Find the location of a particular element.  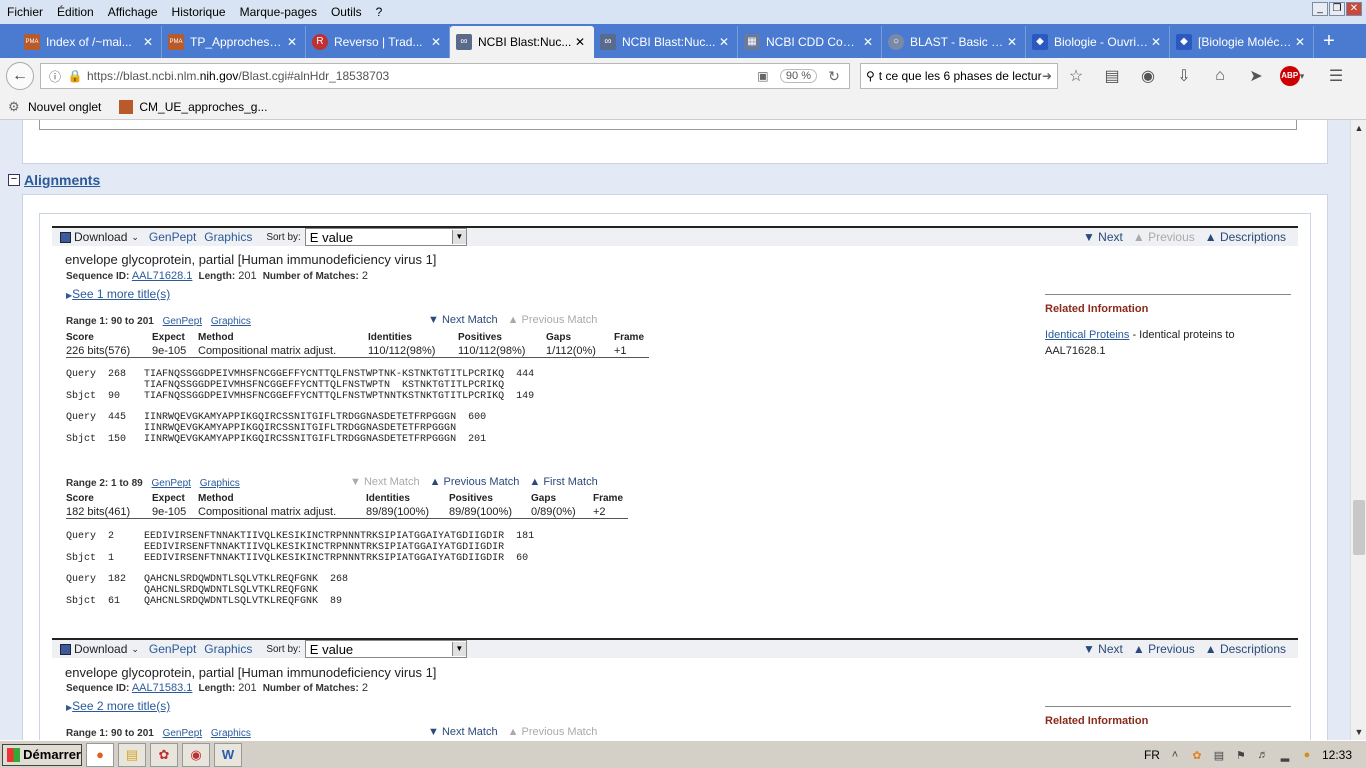

previous-match-link: ▲ Previous Match is located at coordinates (475, 482).